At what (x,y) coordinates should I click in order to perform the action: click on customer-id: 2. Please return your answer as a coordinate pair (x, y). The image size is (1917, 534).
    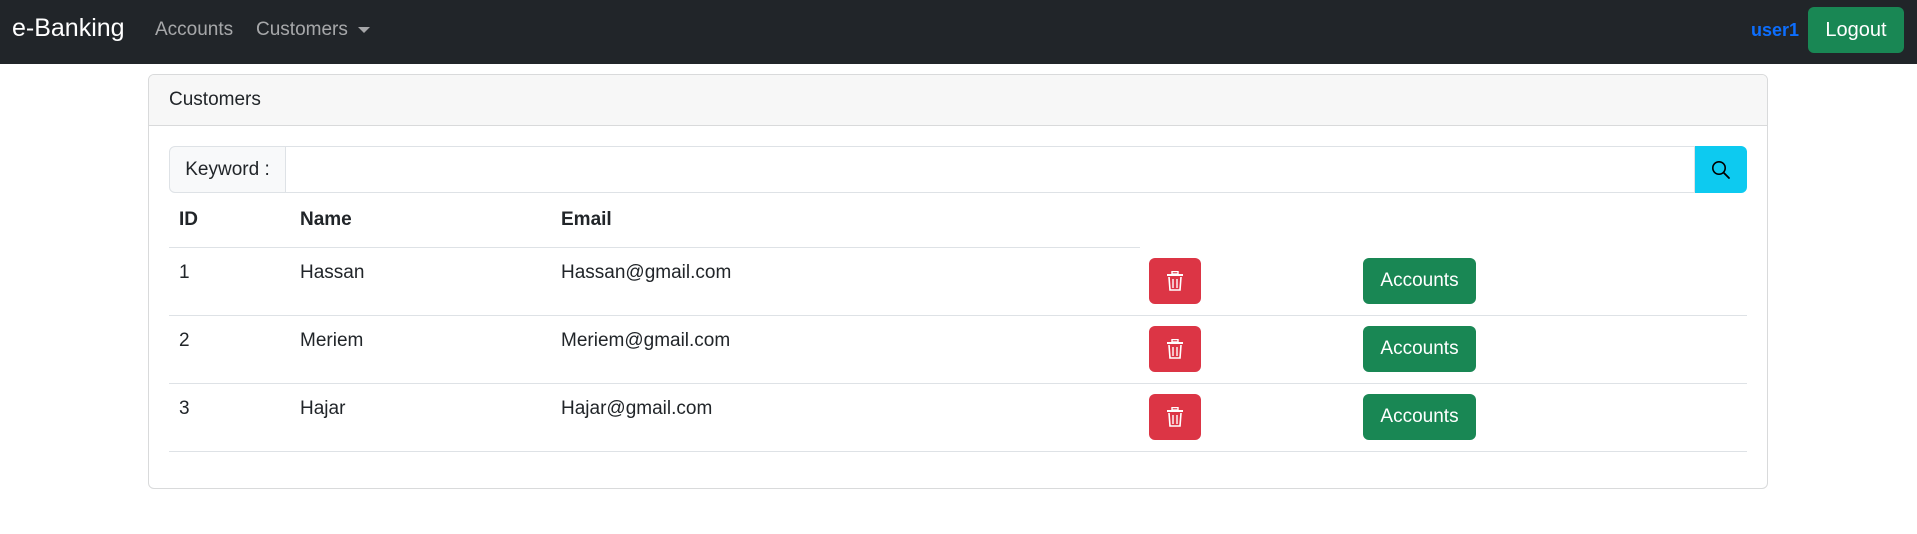
    Looking at the image, I should click on (184, 340).